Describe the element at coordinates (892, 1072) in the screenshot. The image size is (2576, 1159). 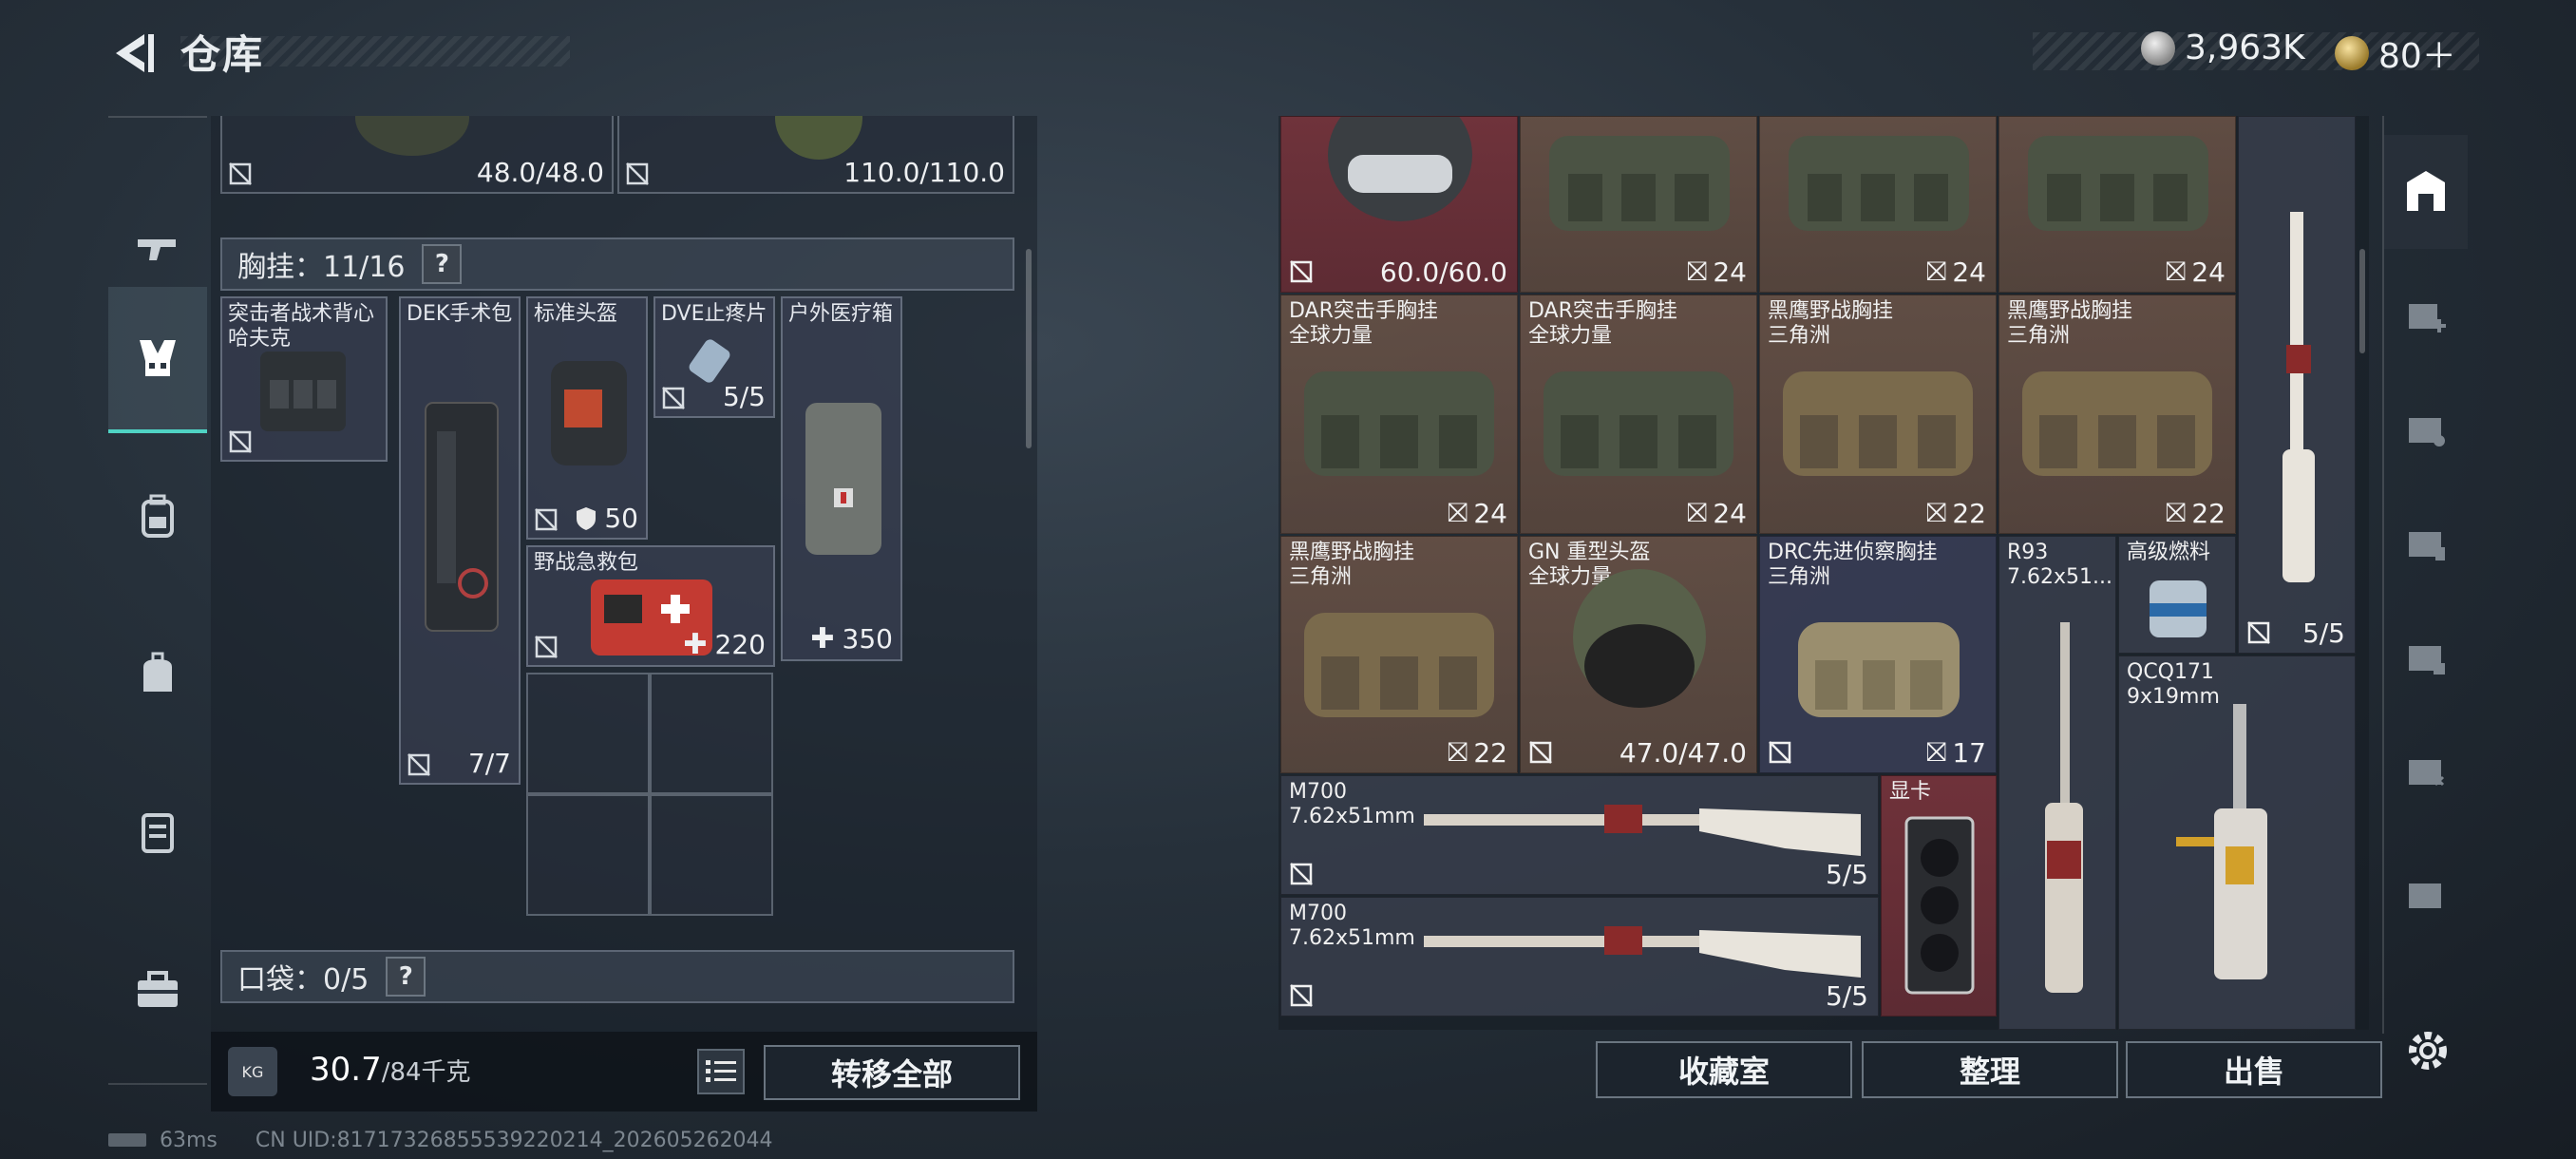
I see `transfer-all-button: 转移全部` at that location.